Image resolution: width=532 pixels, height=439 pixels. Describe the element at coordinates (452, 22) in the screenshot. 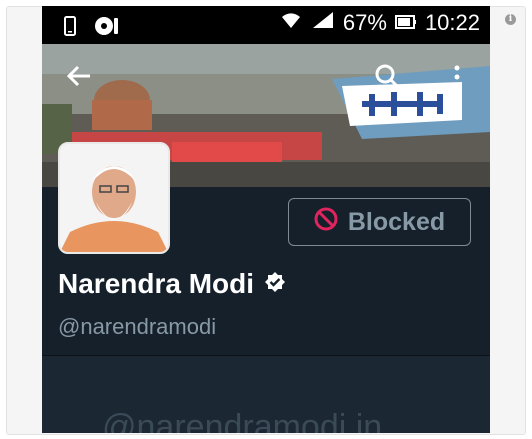

I see `clock: 10:22` at that location.